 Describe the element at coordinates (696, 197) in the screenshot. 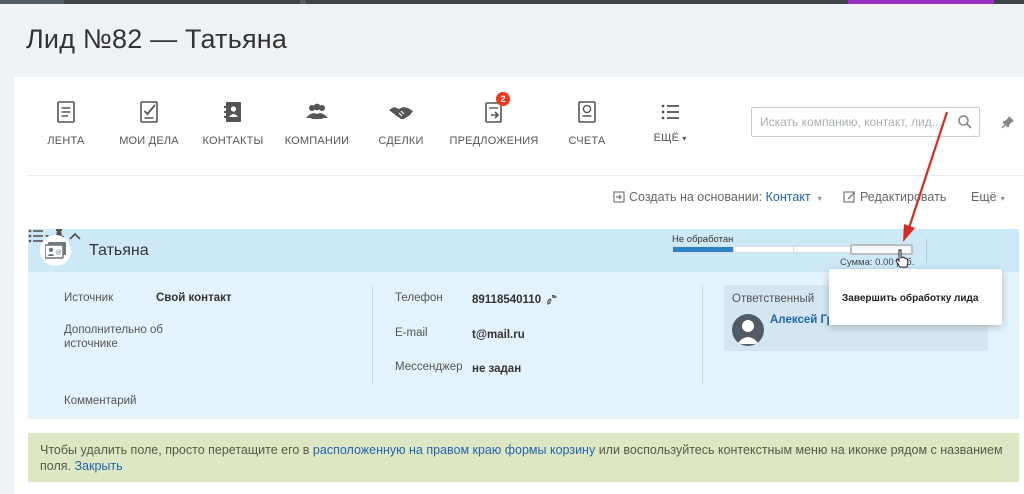

I see `create-based-label: Создать на основании:` at that location.